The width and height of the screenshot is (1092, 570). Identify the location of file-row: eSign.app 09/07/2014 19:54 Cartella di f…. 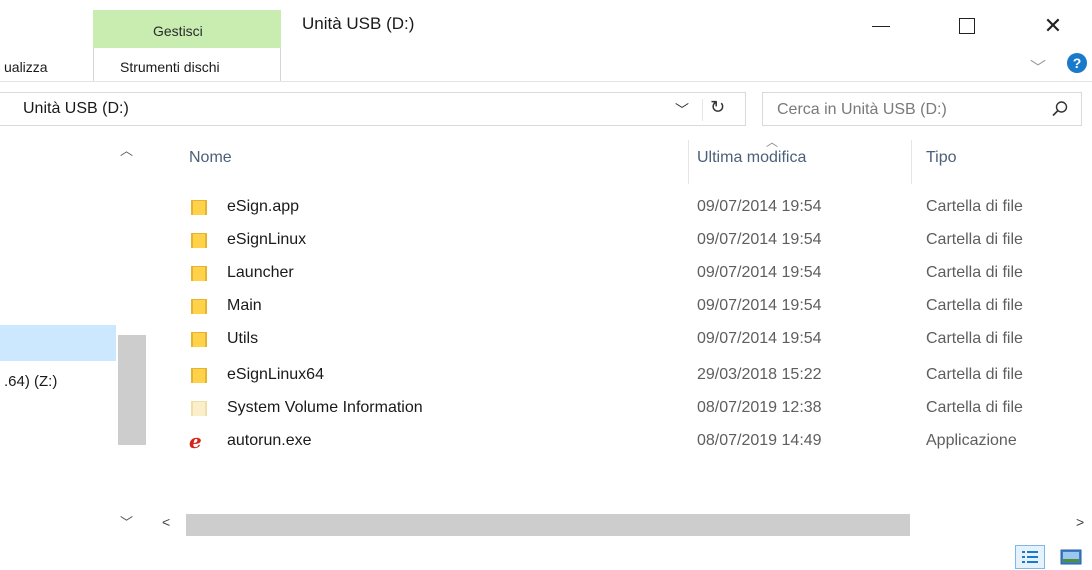
(640, 209).